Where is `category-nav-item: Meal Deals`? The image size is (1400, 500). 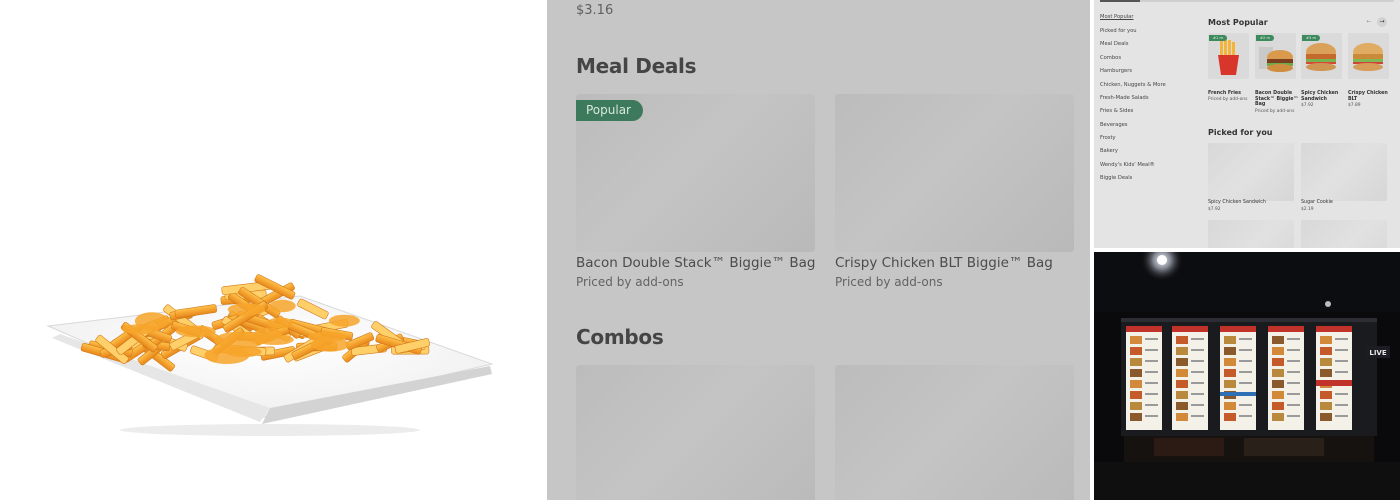
category-nav-item: Meal Deals is located at coordinates (1114, 44).